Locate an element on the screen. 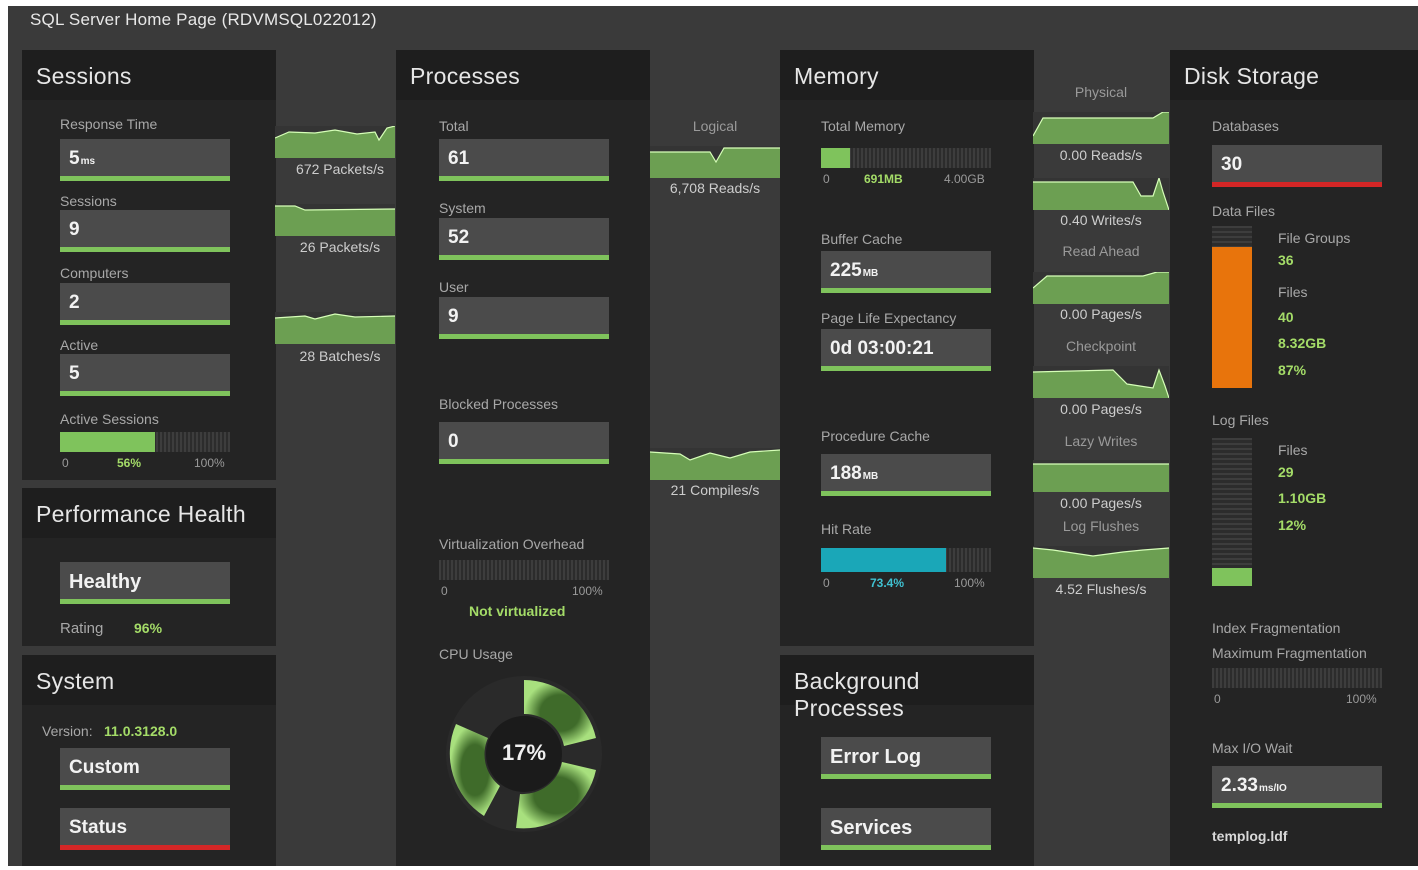  lazy-writes-label: Lazy Writes is located at coordinates (1101, 441).